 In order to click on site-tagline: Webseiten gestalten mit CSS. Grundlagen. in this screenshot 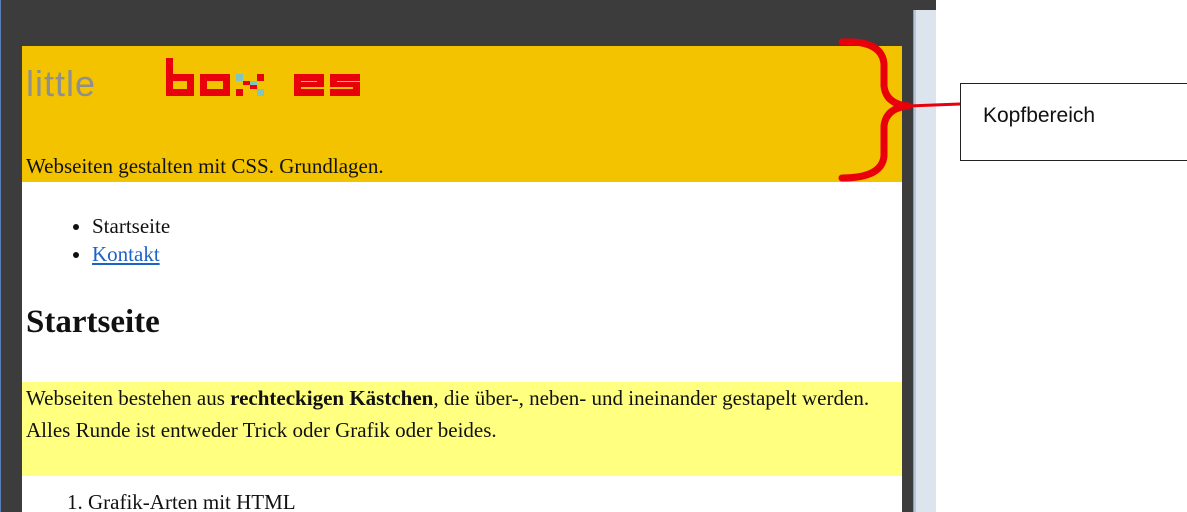, I will do `click(205, 166)`.